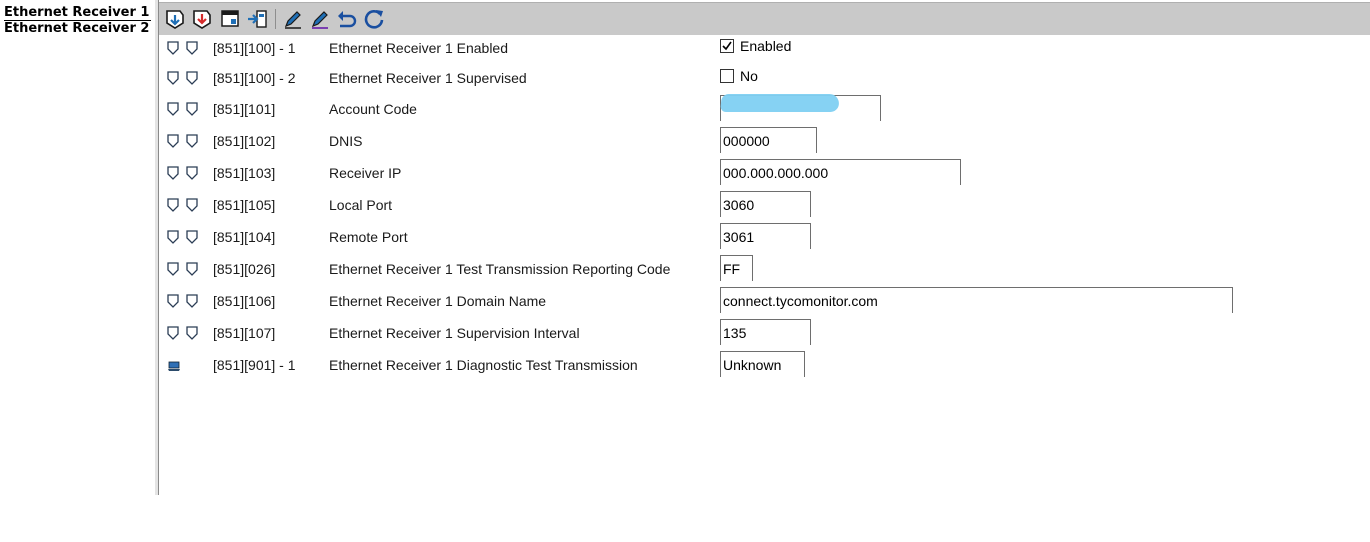 This screenshot has width=1370, height=542. What do you see at coordinates (244, 141) in the screenshot?
I see `setting-code: [851][102]` at bounding box center [244, 141].